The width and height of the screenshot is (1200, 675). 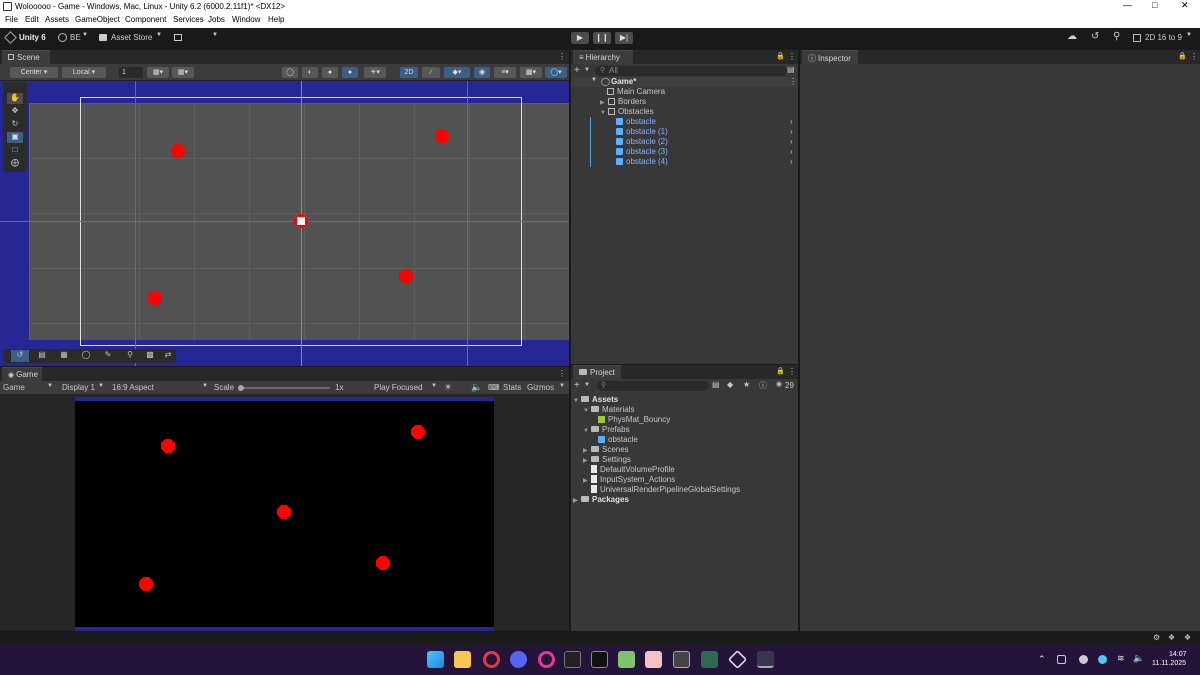 I want to click on game-more-icon: ⋮, so click(x=562, y=373).